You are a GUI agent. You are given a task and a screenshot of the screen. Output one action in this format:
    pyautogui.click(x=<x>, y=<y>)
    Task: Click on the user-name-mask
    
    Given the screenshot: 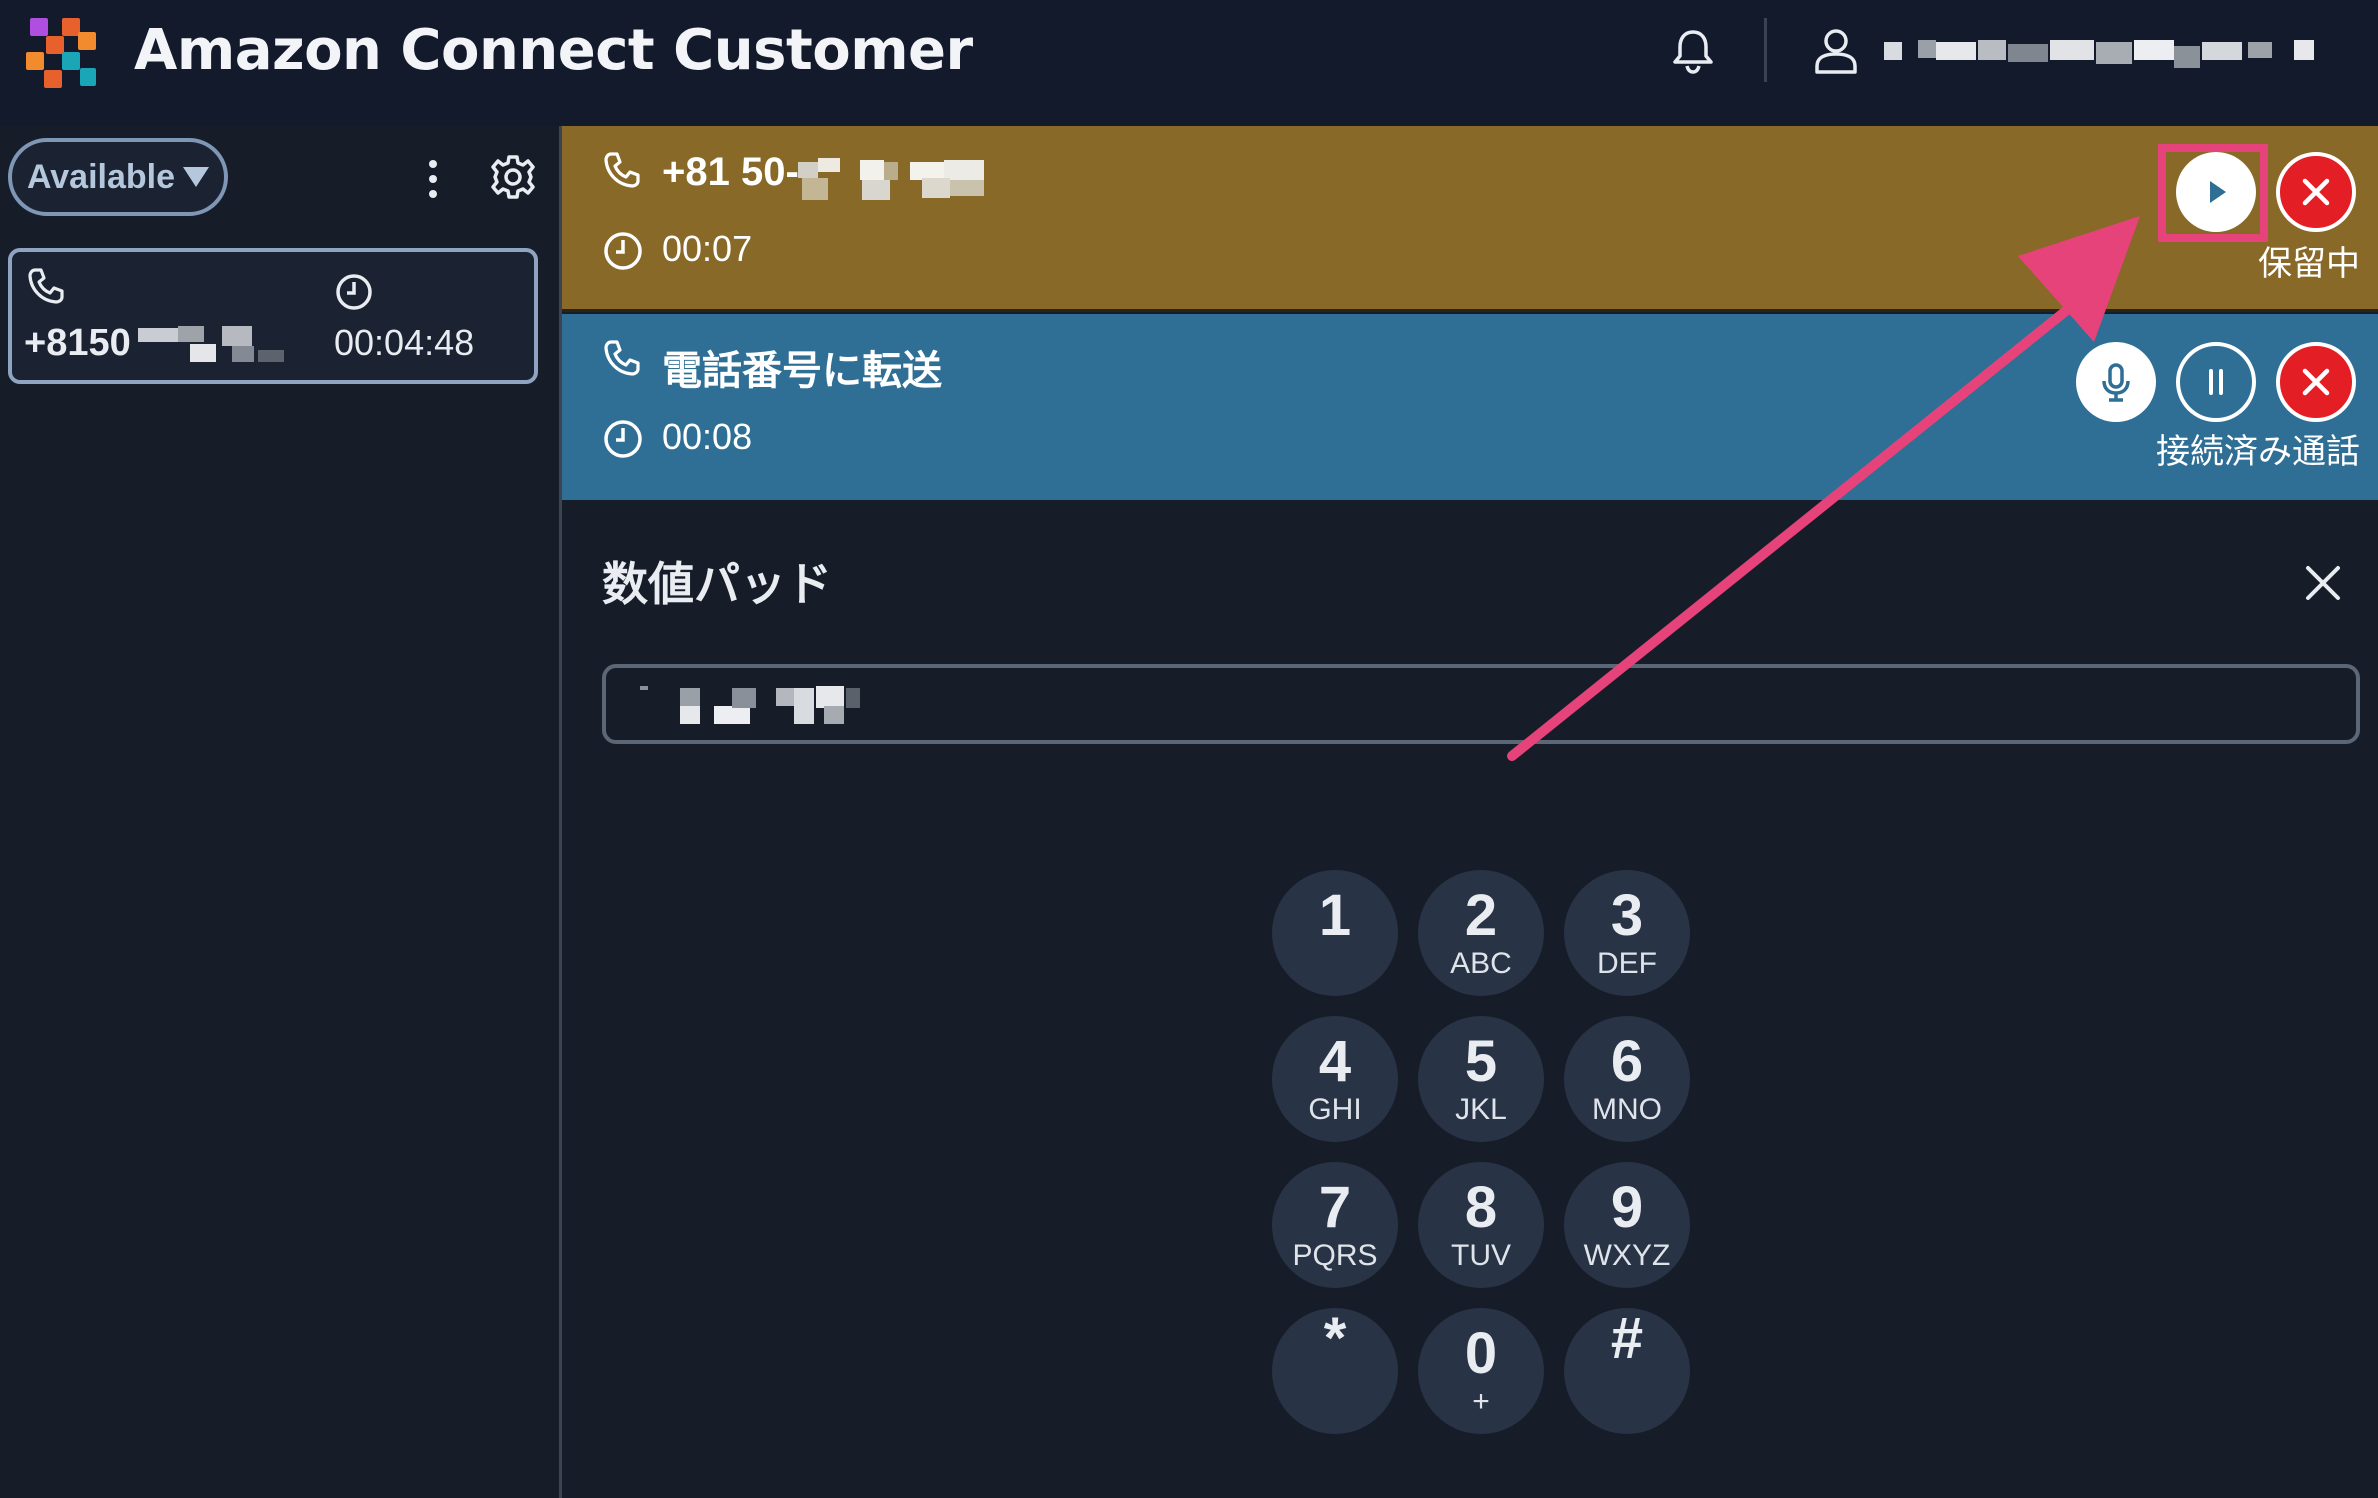 What is the action you would take?
    pyautogui.click(x=2099, y=54)
    